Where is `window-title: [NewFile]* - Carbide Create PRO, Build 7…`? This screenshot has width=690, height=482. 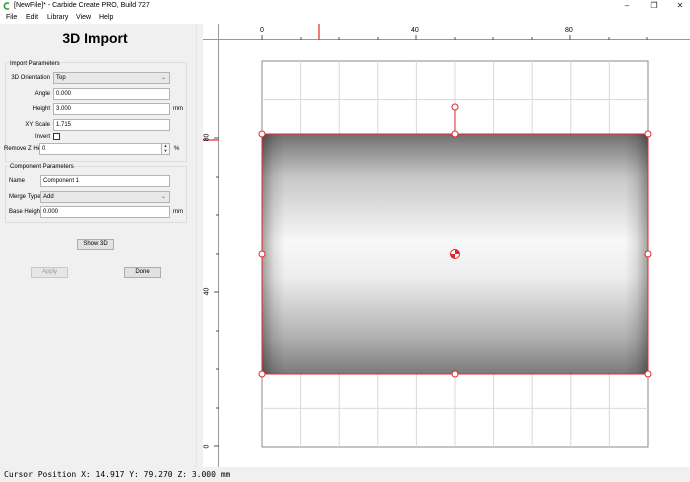
window-title: [NewFile]* - Carbide Create PRO, Build 7… is located at coordinates (82, 5).